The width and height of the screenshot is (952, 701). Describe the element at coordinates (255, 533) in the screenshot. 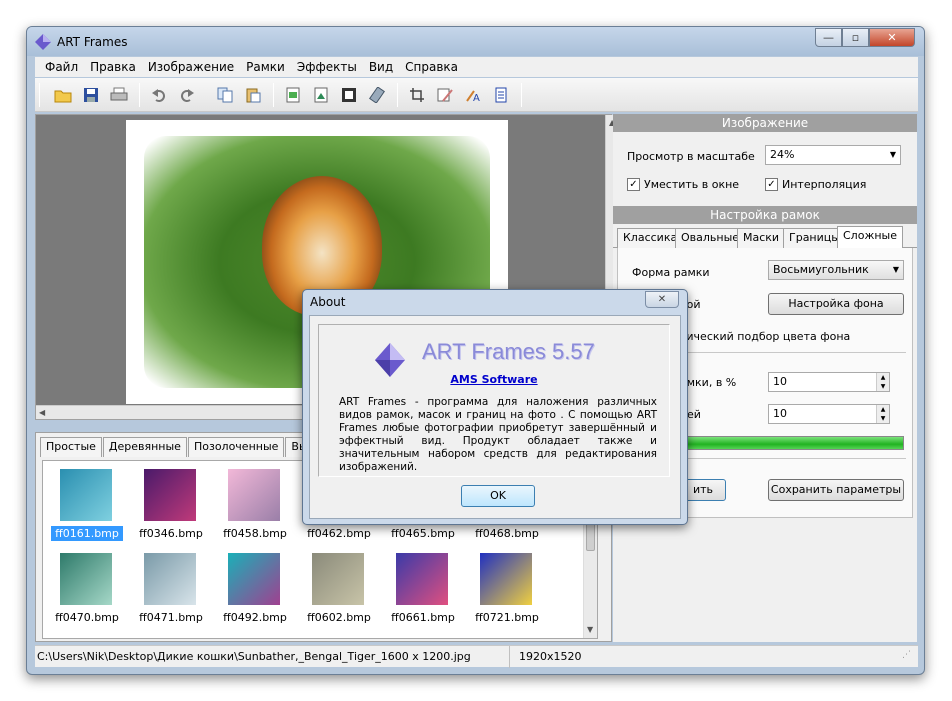

I see `thumbnail-label: ff0458.bmp` at that location.